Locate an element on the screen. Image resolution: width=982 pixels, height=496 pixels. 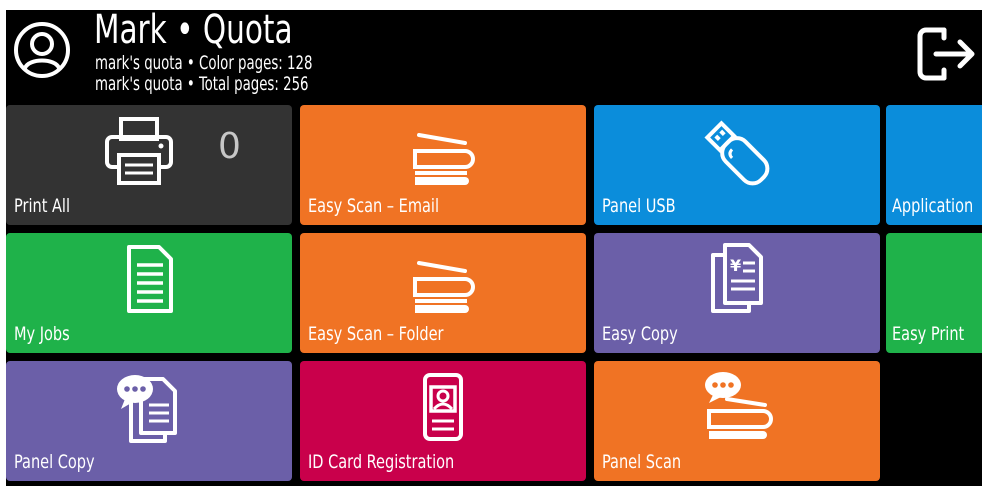
tile-label: Easy Print is located at coordinates (928, 334).